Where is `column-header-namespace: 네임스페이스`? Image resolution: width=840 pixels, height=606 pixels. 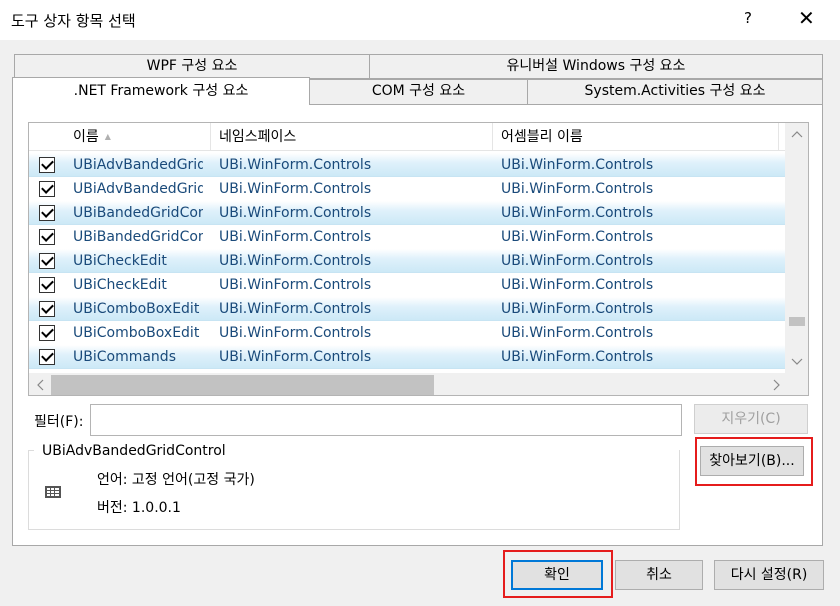
column-header-namespace: 네임스페이스 is located at coordinates (352, 137).